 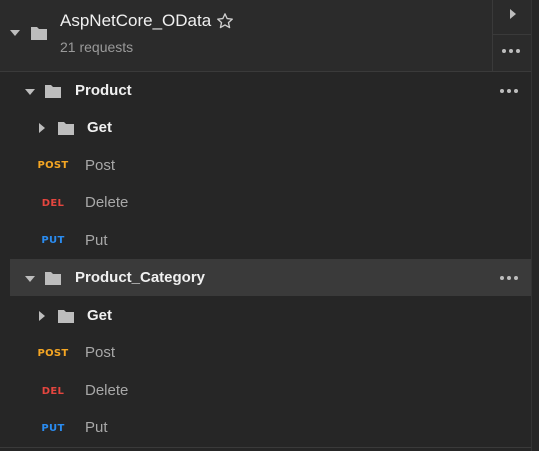 I want to click on star-icon, so click(x=225, y=21).